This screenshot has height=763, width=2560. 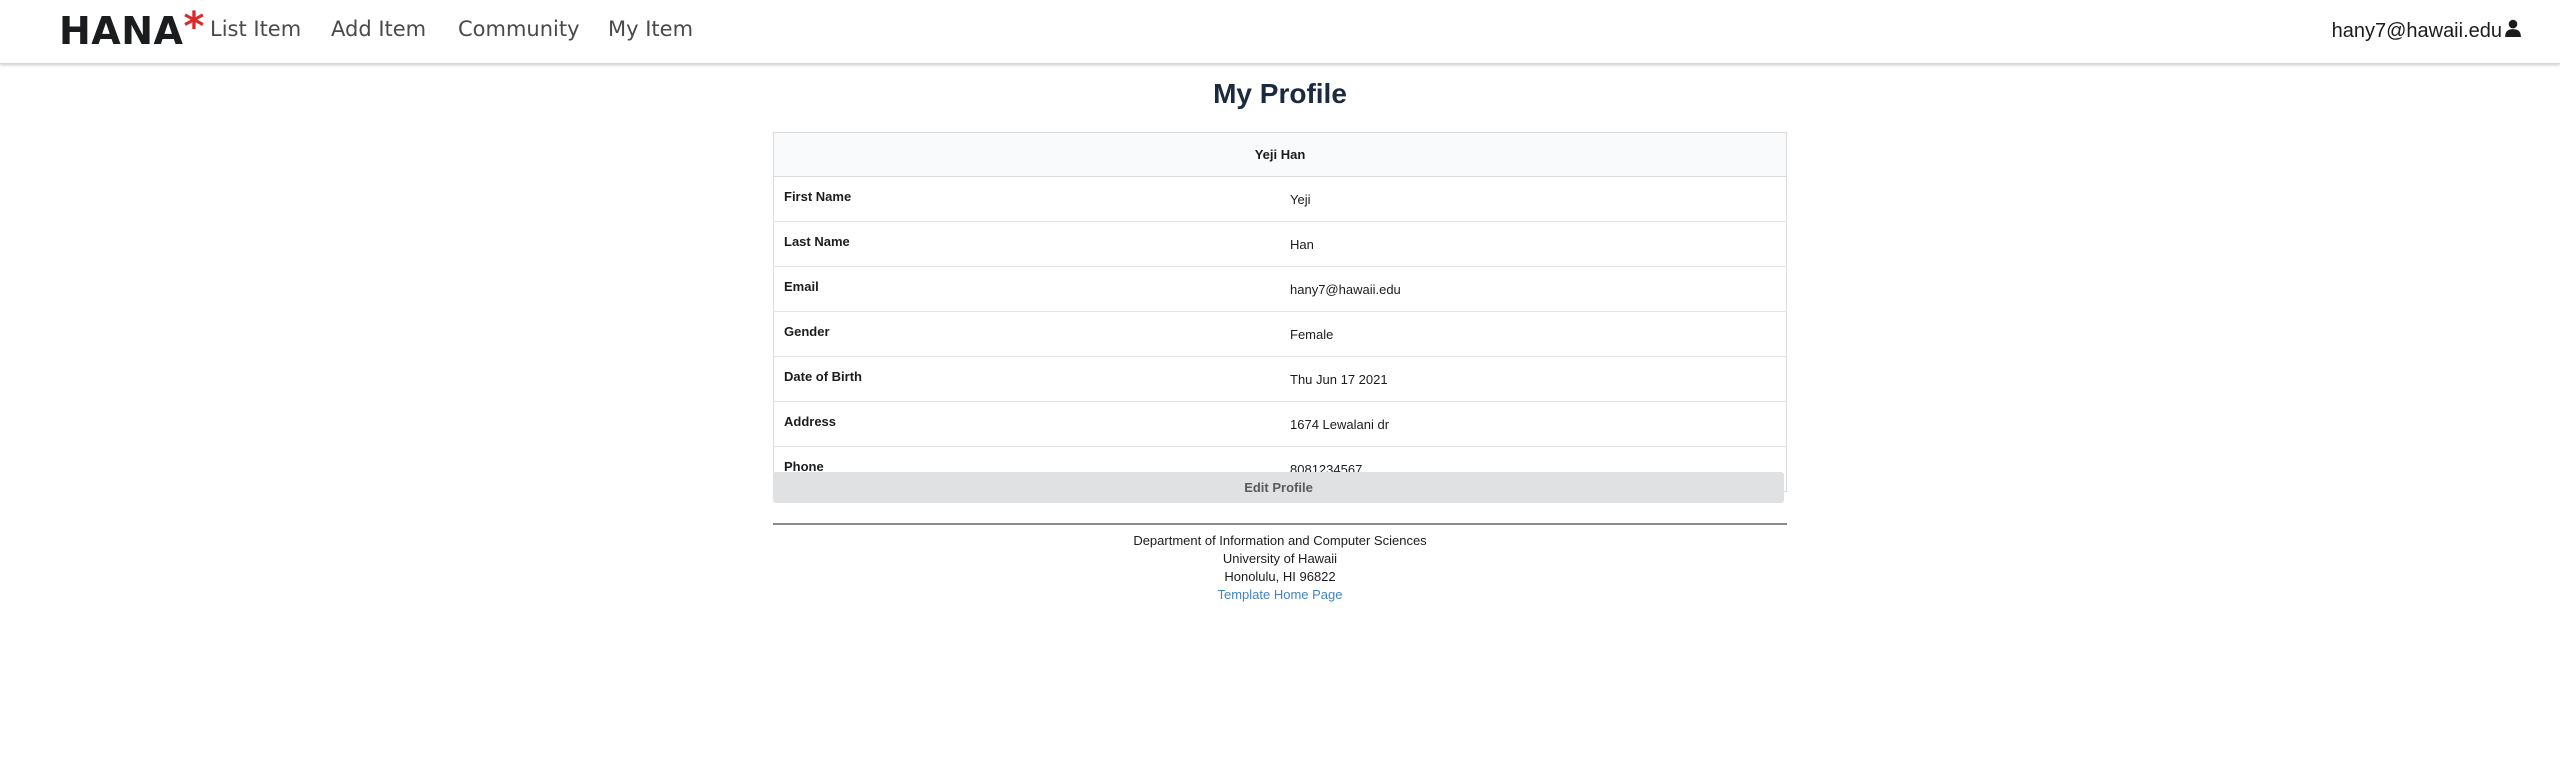 I want to click on template-home-link: Template Home Page, so click(x=1279, y=594).